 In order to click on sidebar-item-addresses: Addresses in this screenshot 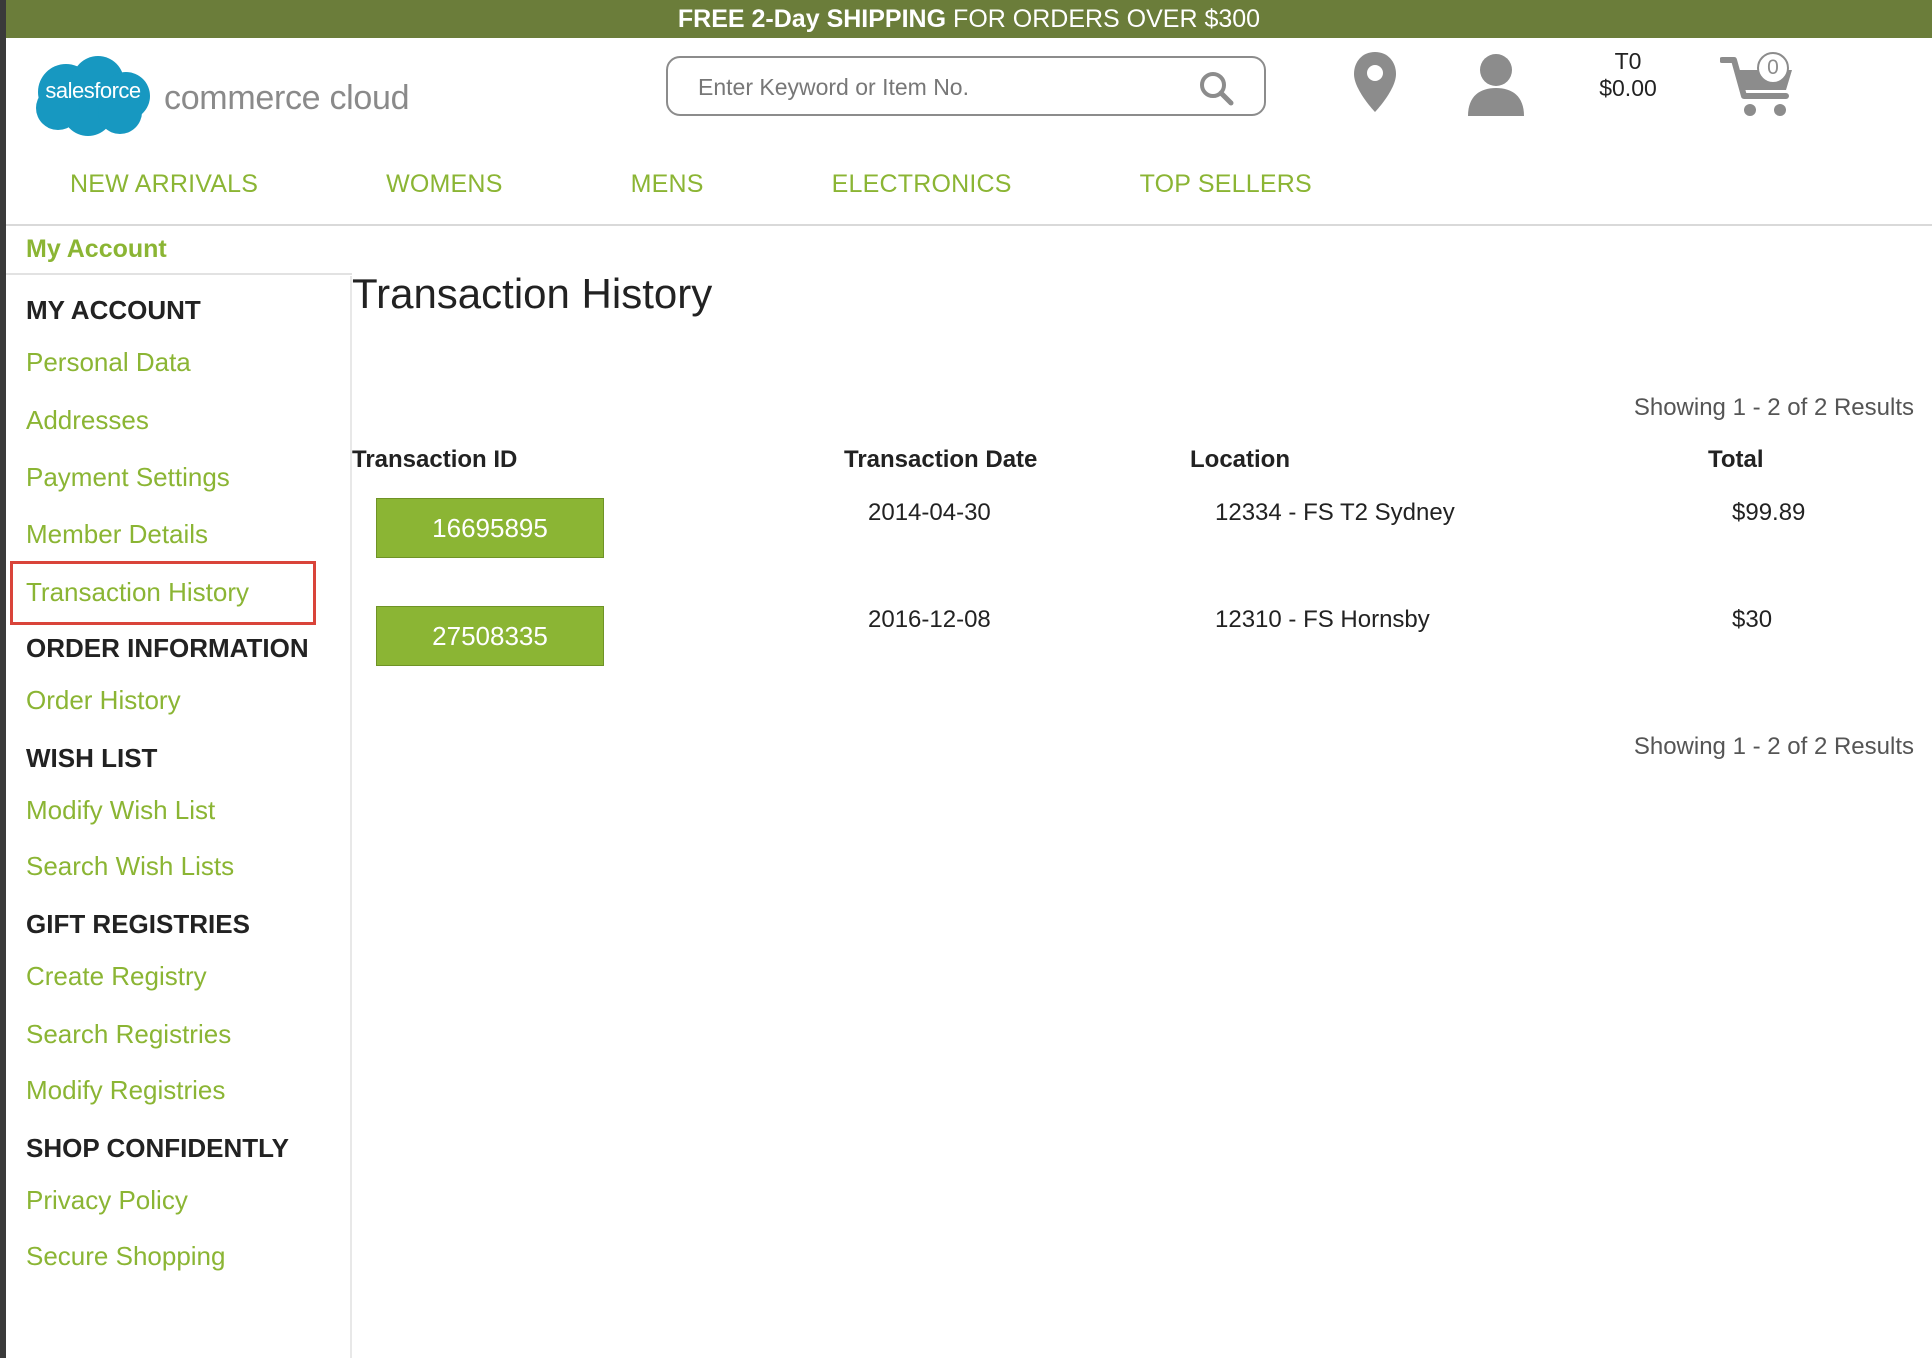, I will do `click(87, 420)`.